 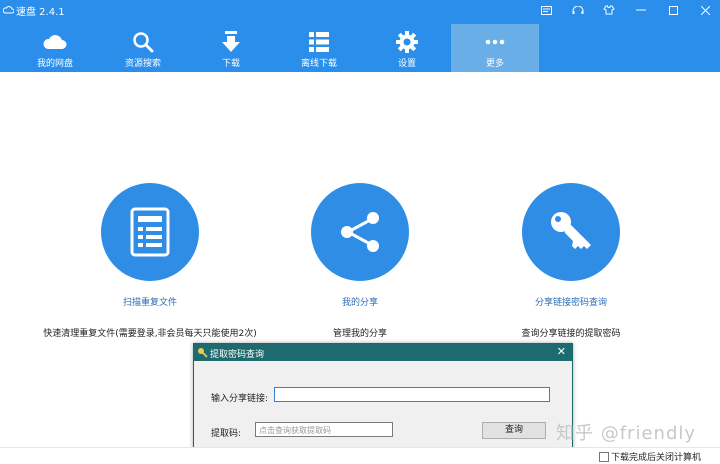 I want to click on nav-settings: 设置, so click(x=407, y=48).